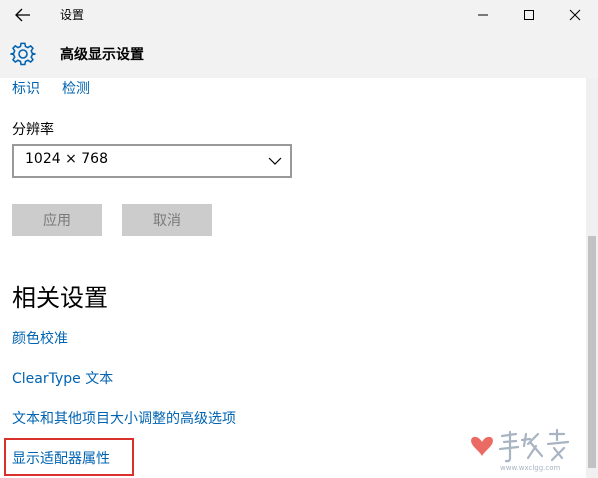  Describe the element at coordinates (124, 418) in the screenshot. I see `advanced-sizing-link: 文本和其他项目大小调整的高级选项` at that location.